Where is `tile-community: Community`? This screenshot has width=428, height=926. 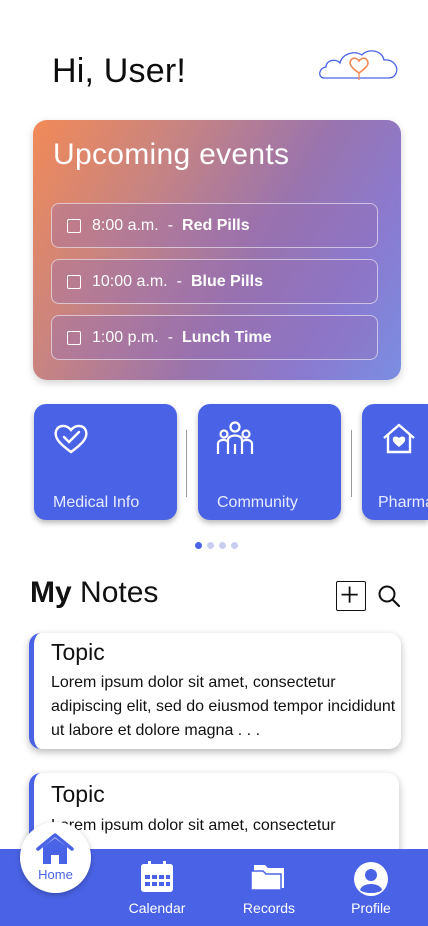 tile-community: Community is located at coordinates (269, 462).